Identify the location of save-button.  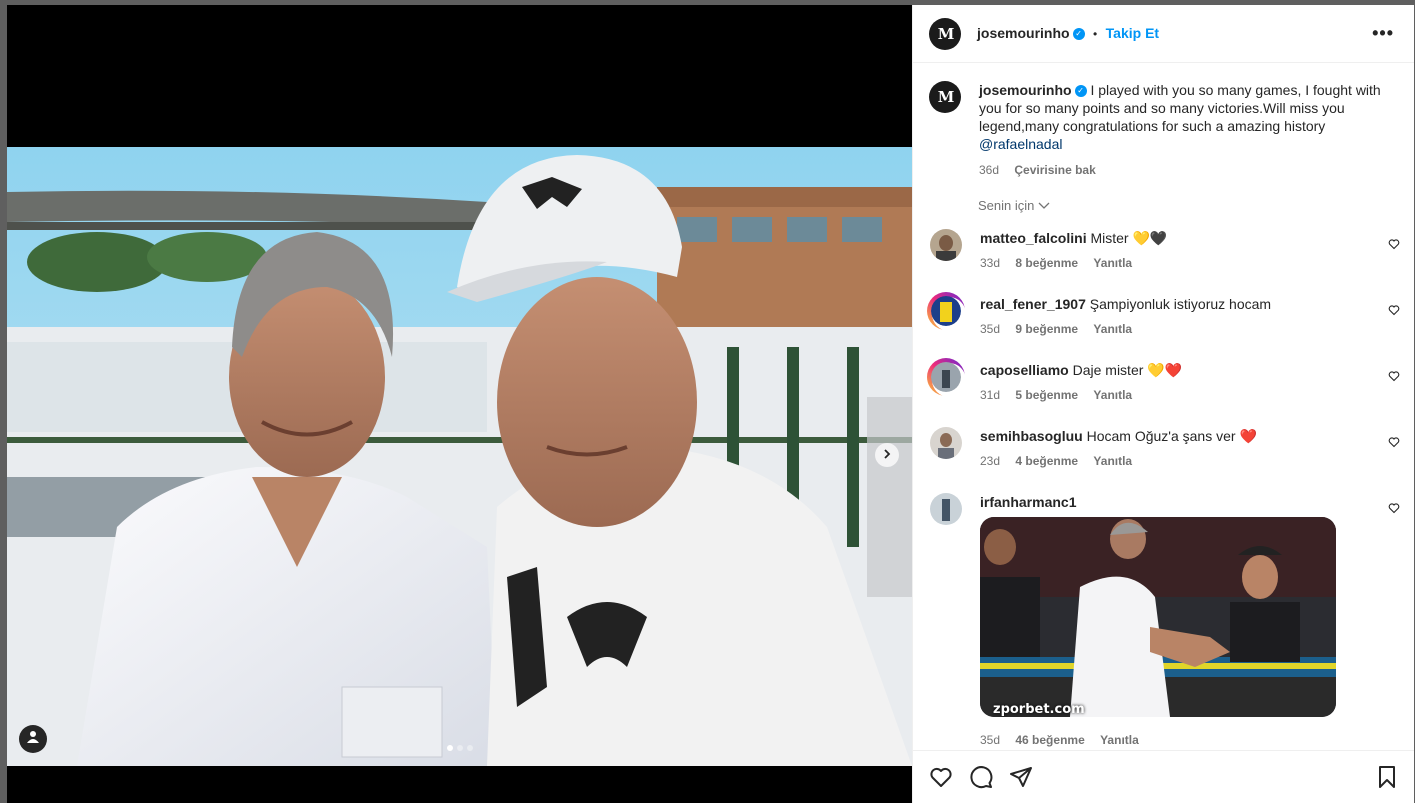
(1387, 779).